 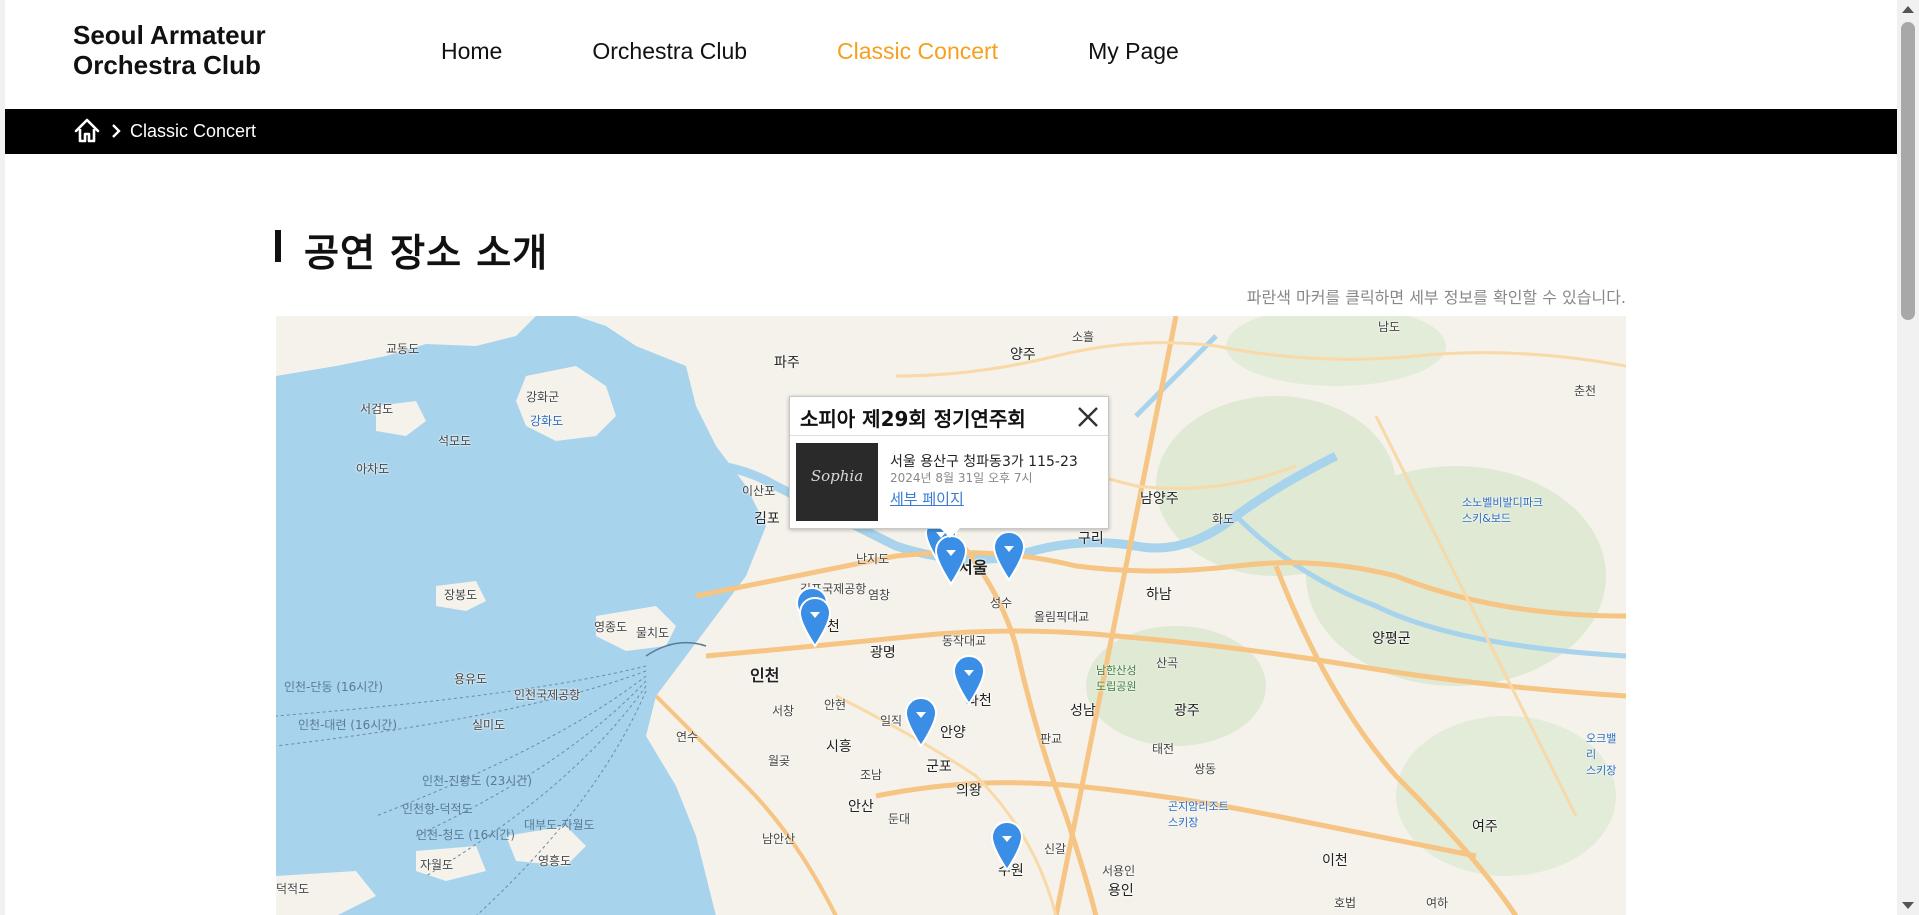 What do you see at coordinates (348, 725) in the screenshot?
I see `map-label-ferry-dalian: 인천-대련 (16시간)` at bounding box center [348, 725].